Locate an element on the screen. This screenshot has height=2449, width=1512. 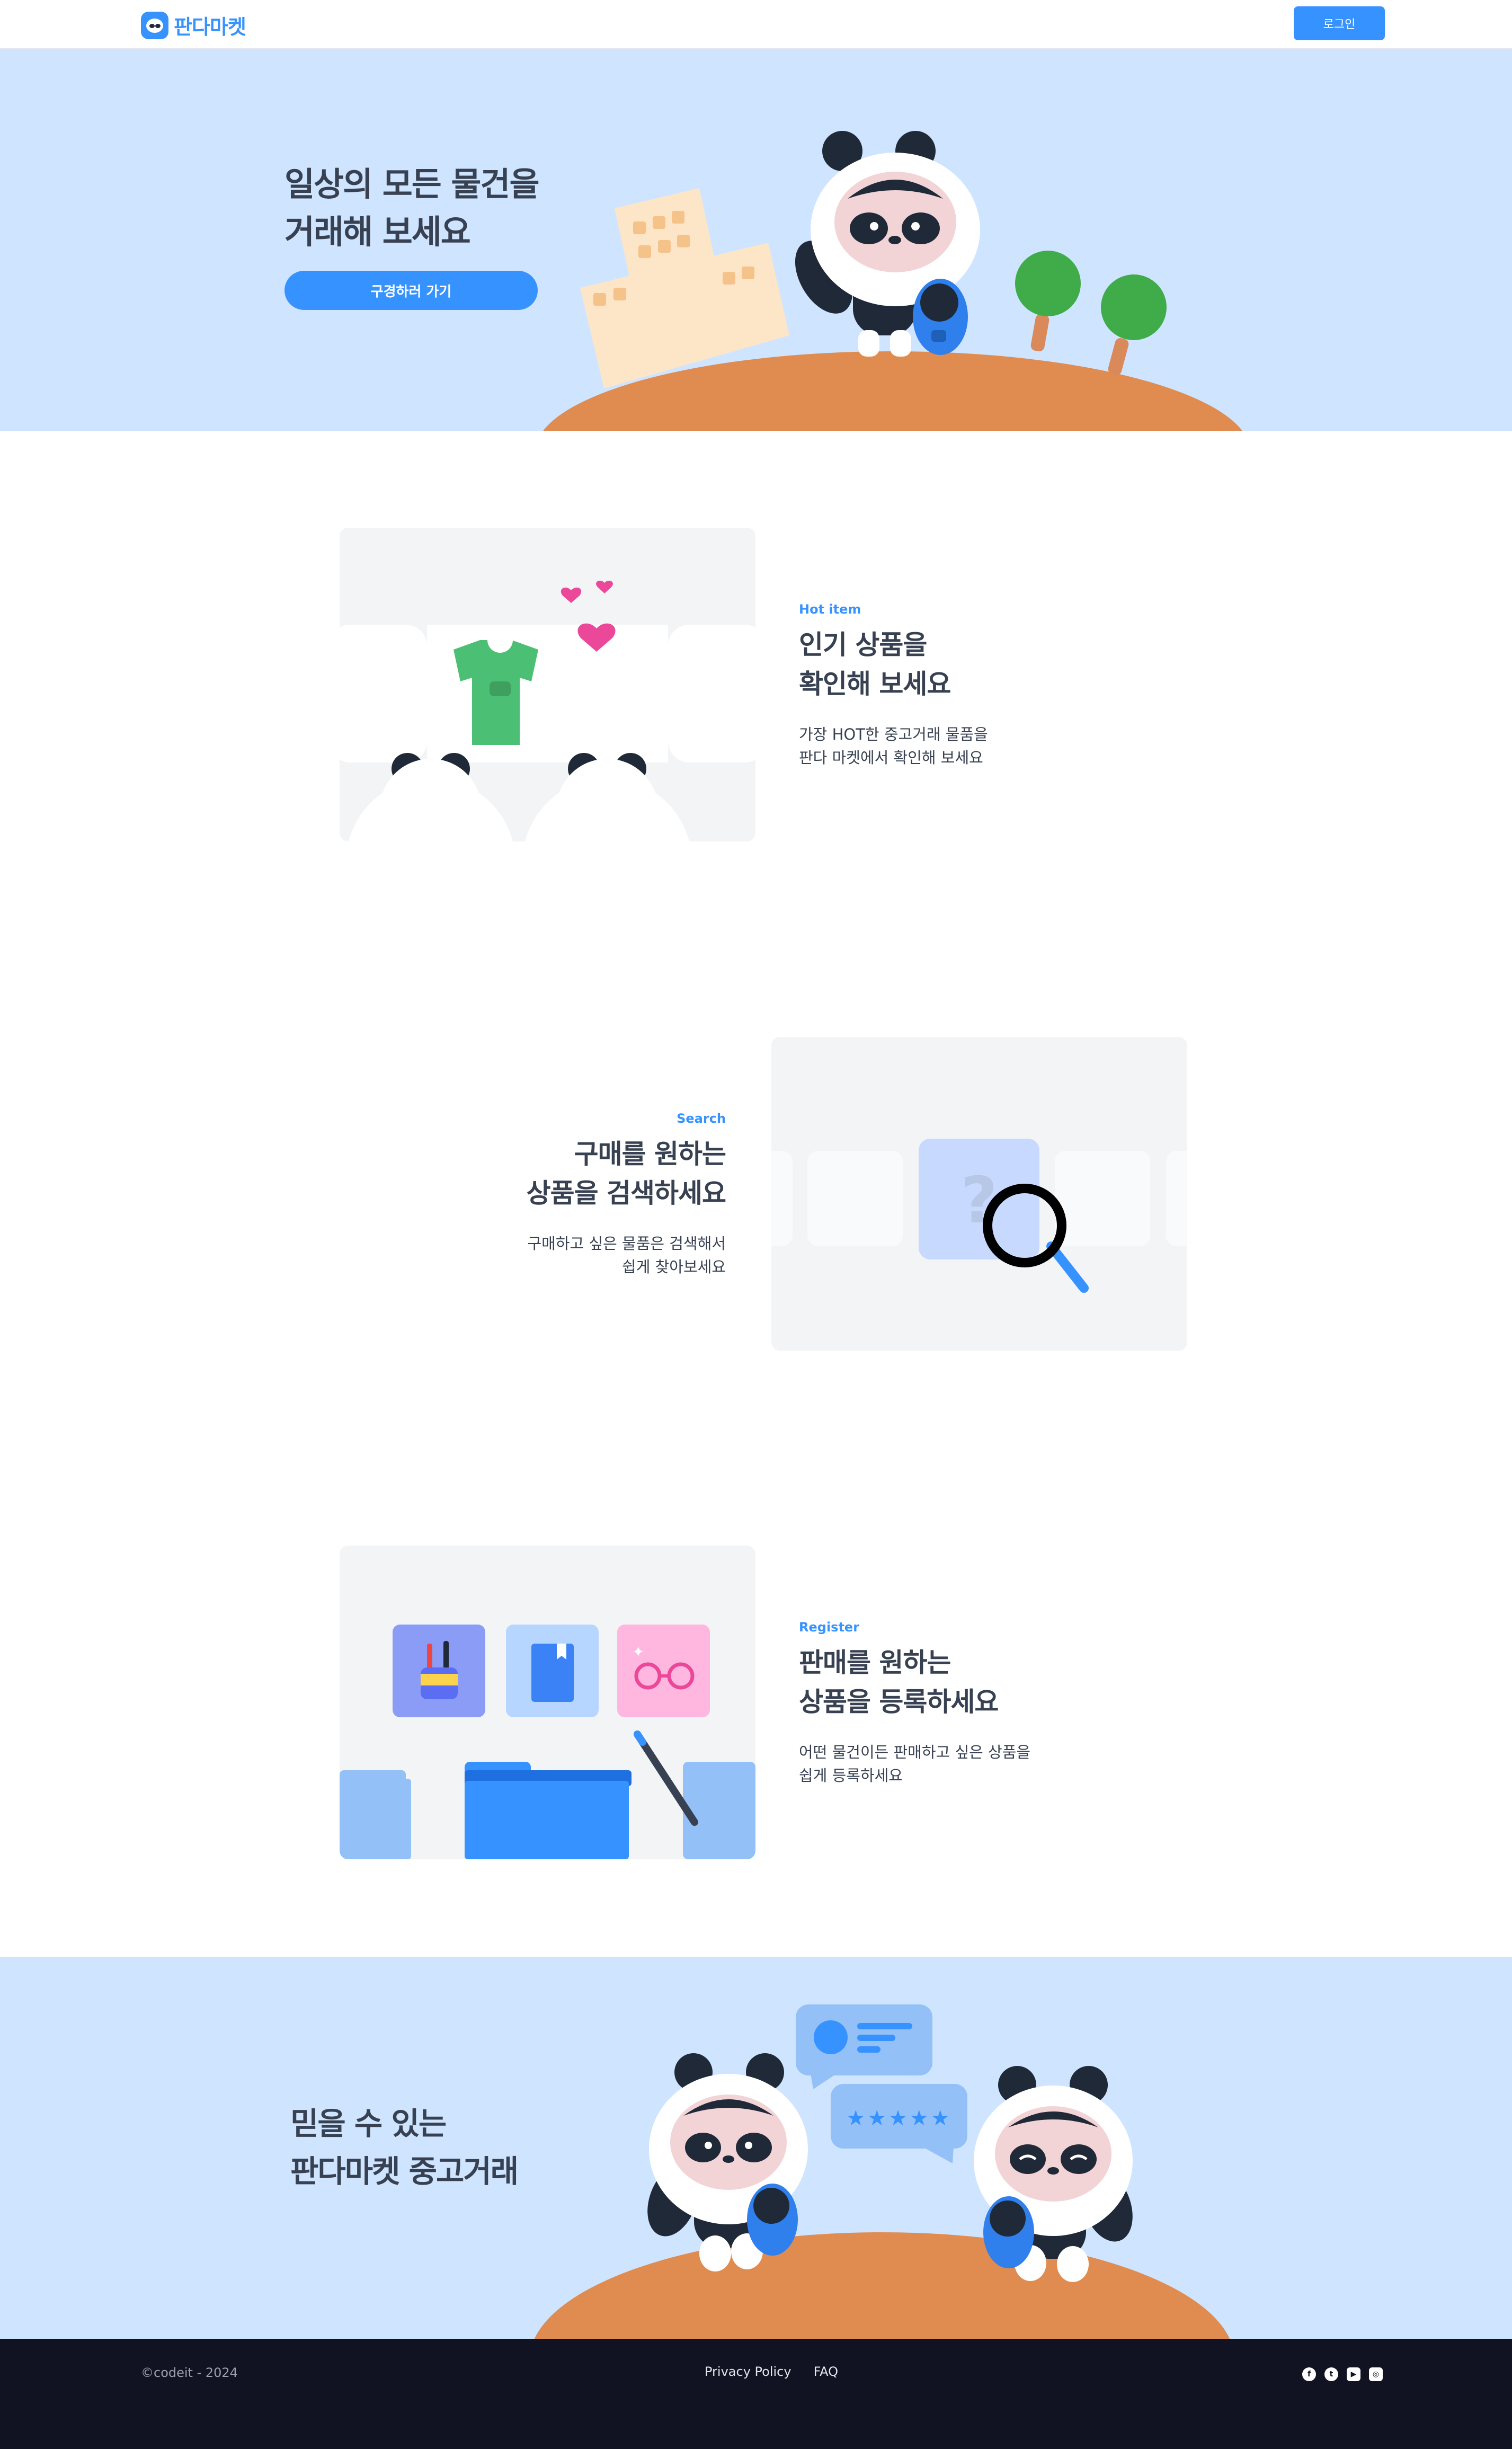
tshirt-display-icon is located at coordinates (548, 710).